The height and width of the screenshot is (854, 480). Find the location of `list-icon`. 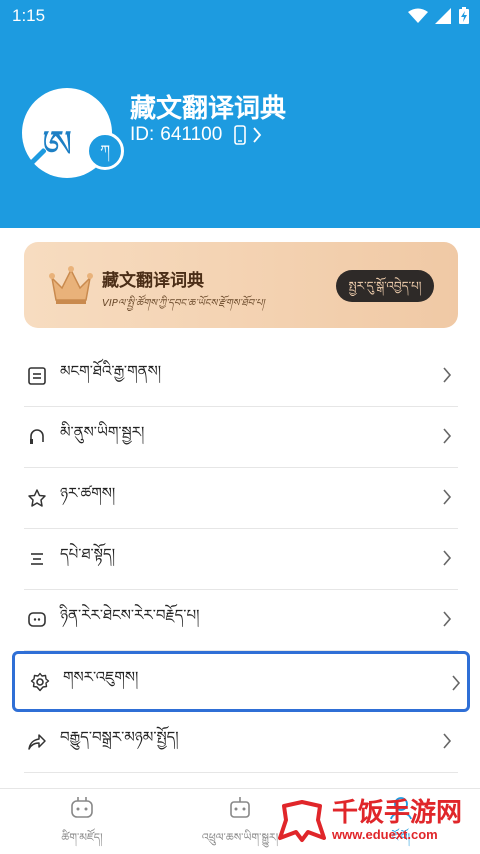

list-icon is located at coordinates (37, 559).